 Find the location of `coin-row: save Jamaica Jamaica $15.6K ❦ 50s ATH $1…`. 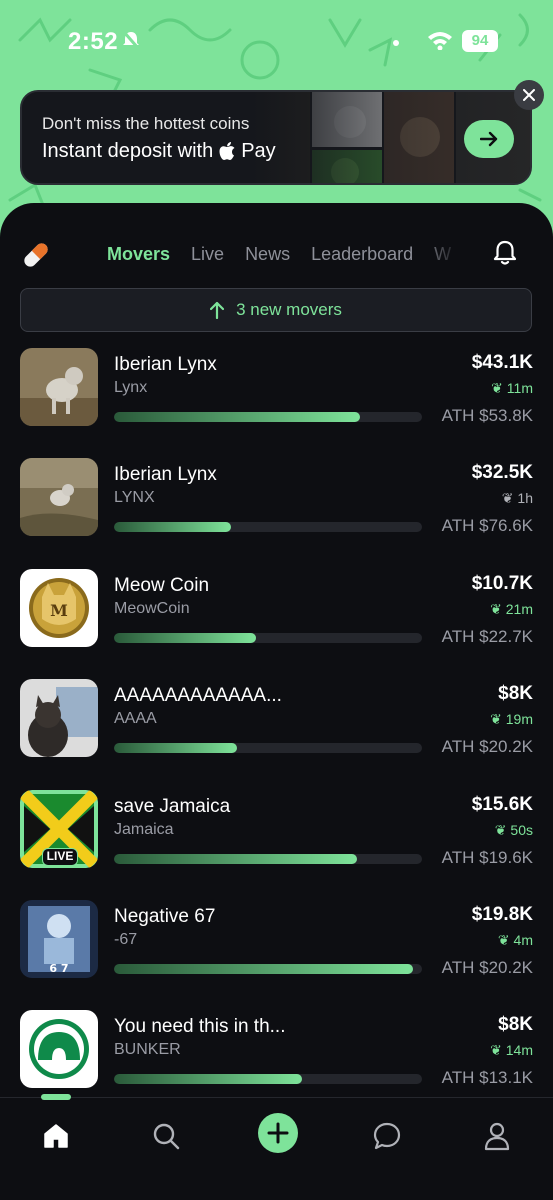

coin-row: save Jamaica Jamaica $15.6K ❦ 50s ATH $1… is located at coordinates (276, 845).